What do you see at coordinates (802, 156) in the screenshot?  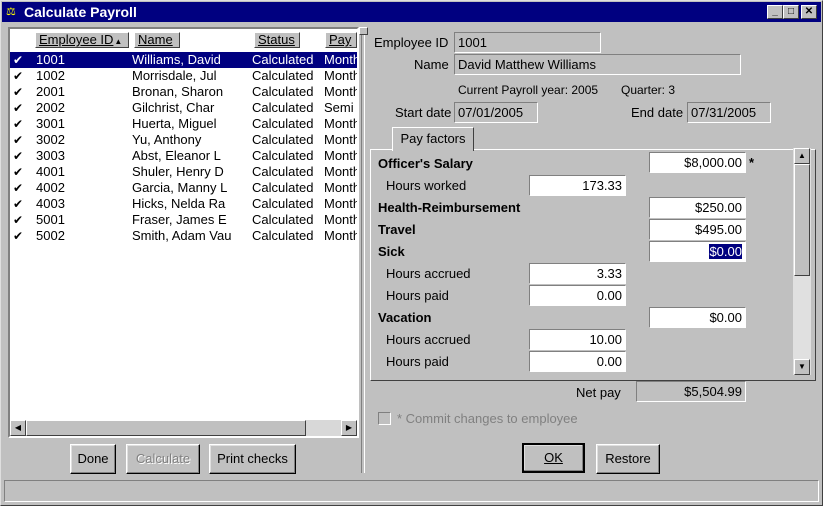 I see `scroll-up-arrow-icon: ▲` at bounding box center [802, 156].